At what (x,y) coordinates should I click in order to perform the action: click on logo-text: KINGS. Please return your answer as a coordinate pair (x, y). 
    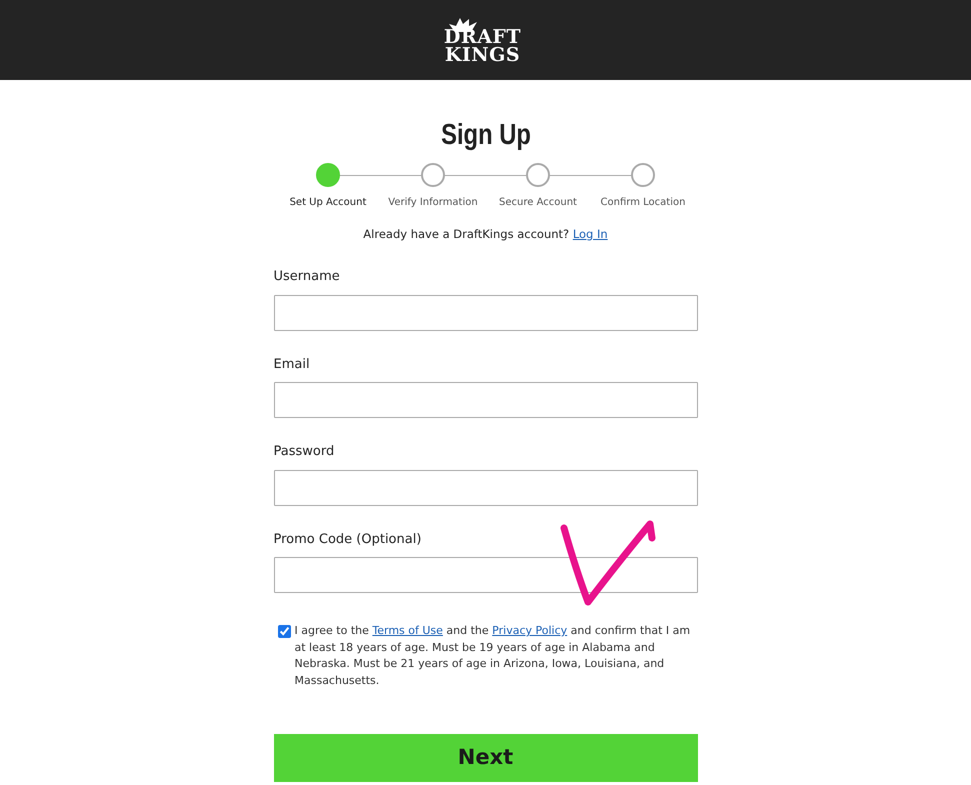
    Looking at the image, I should click on (483, 55).